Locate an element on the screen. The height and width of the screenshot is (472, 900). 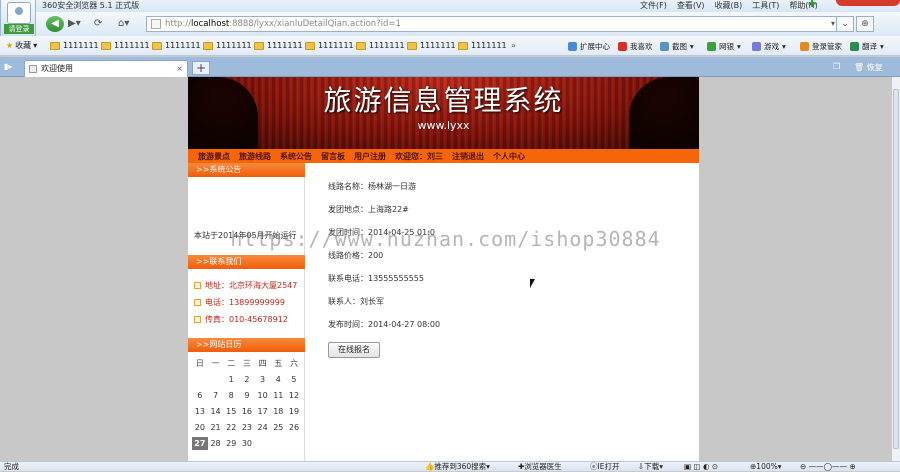
thumbs-up-icon: 👍 is located at coordinates (430, 466).